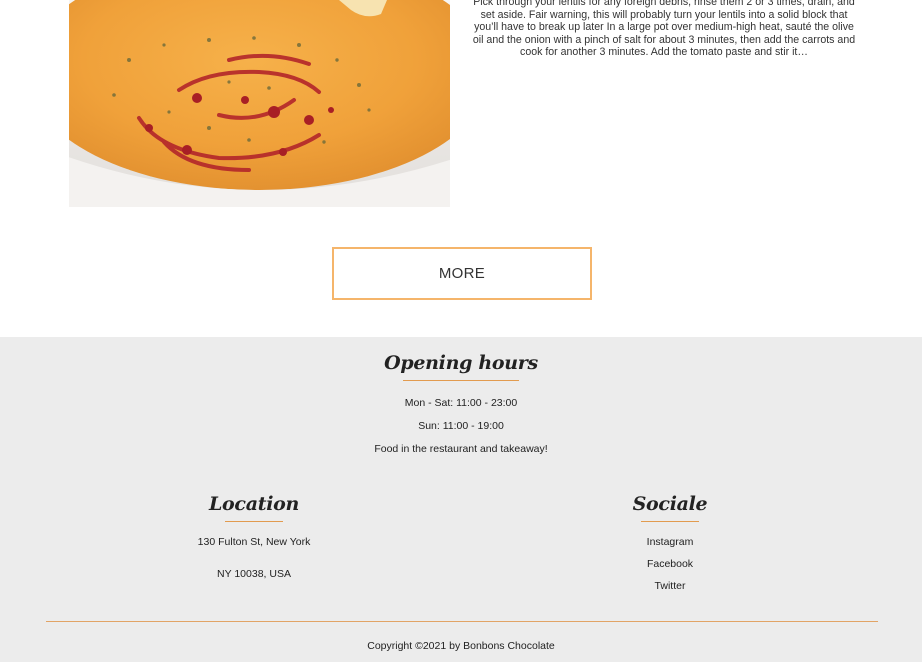 This screenshot has height=662, width=922. Describe the element at coordinates (462, 621) in the screenshot. I see `footer-divider` at that location.